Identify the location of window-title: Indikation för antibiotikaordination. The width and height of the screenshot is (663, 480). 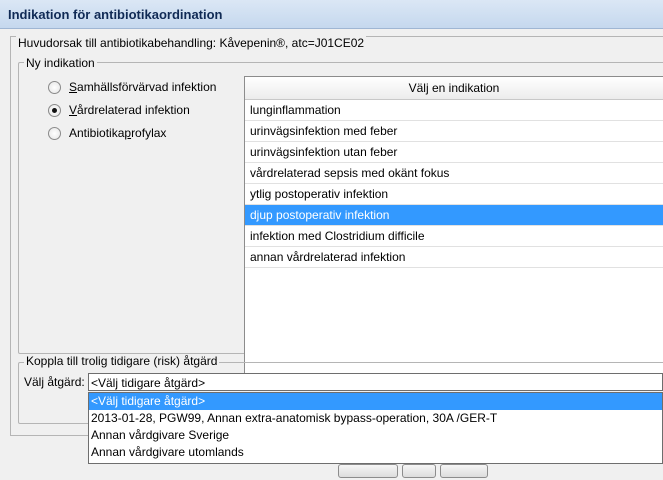
(115, 14).